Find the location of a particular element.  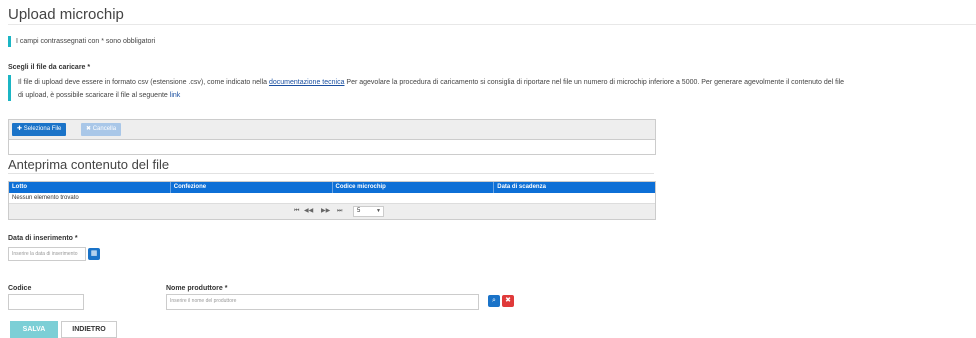

cancel-file-label: Cancella is located at coordinates (104, 129).